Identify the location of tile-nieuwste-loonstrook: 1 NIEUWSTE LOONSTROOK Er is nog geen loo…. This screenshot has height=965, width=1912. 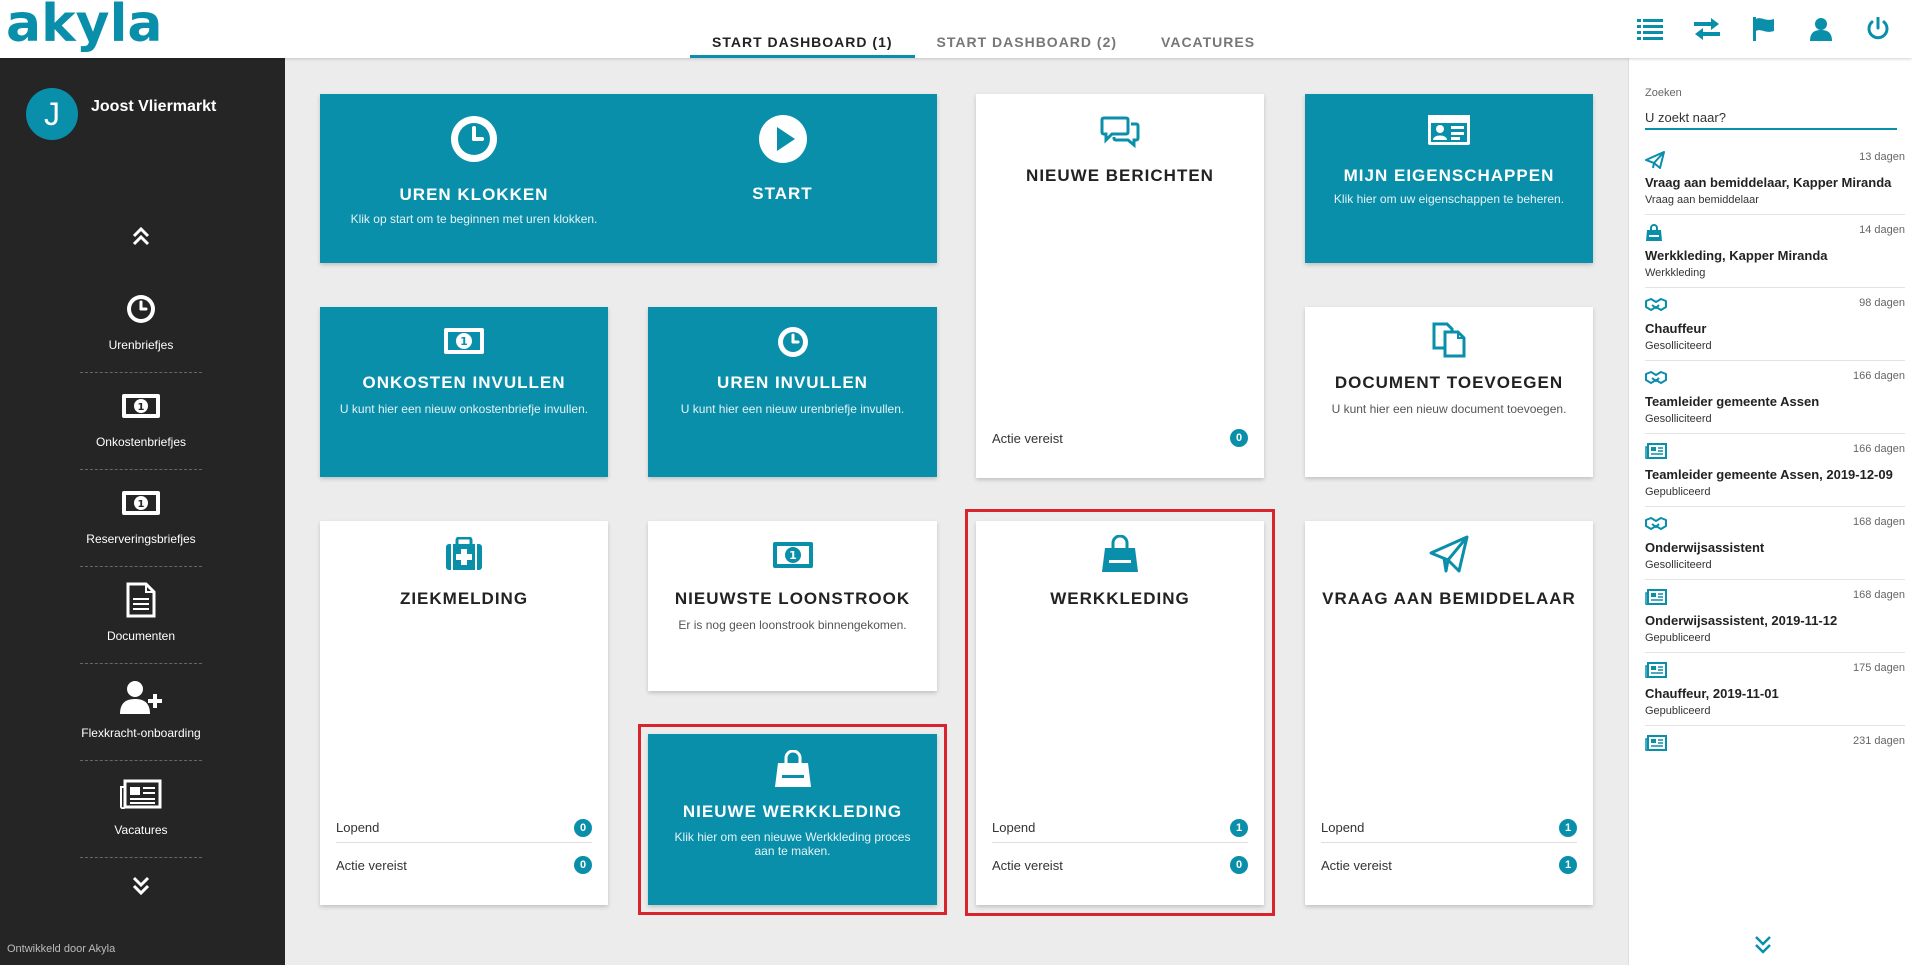
(792, 606).